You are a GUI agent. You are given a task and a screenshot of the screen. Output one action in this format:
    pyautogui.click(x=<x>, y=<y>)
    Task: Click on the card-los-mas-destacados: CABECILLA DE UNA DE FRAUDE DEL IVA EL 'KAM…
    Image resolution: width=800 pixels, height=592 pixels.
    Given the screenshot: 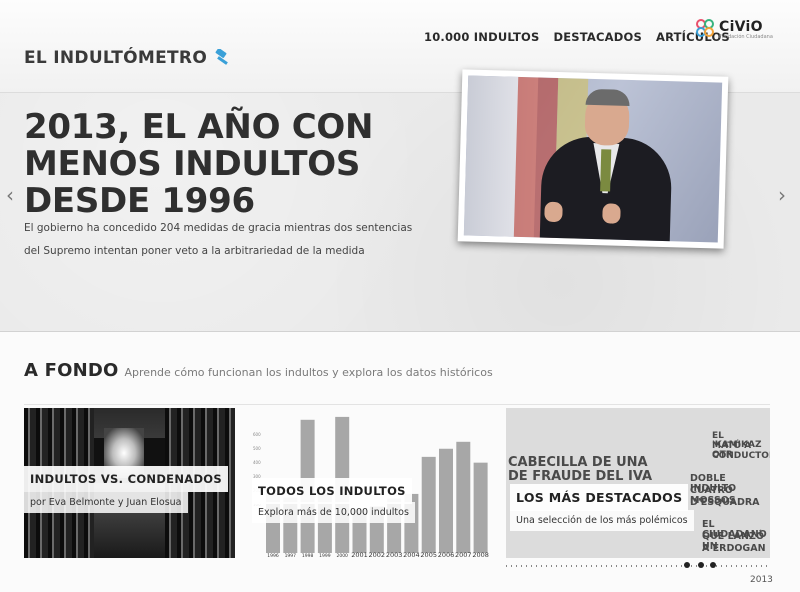 What is the action you would take?
    pyautogui.click(x=638, y=483)
    